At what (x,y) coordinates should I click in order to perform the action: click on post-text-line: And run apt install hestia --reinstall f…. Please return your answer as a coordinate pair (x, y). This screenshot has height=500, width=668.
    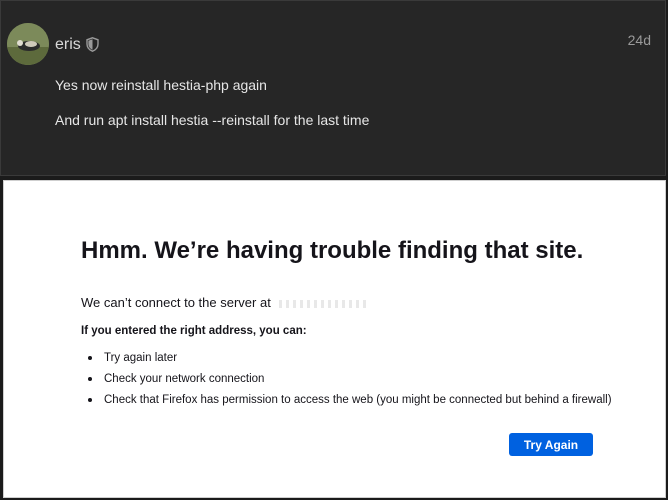
    Looking at the image, I should click on (212, 120).